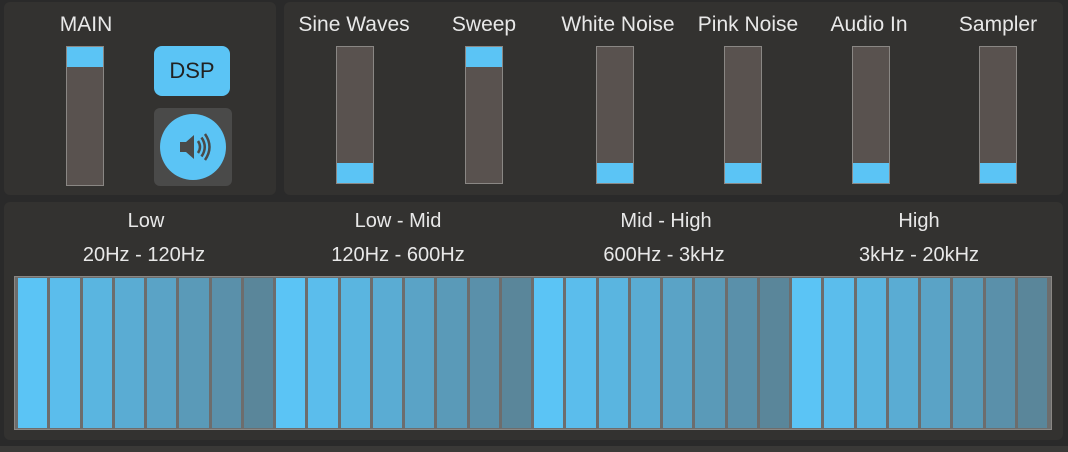 The image size is (1068, 452). I want to click on dsp-toggle-button: DSP, so click(192, 71).